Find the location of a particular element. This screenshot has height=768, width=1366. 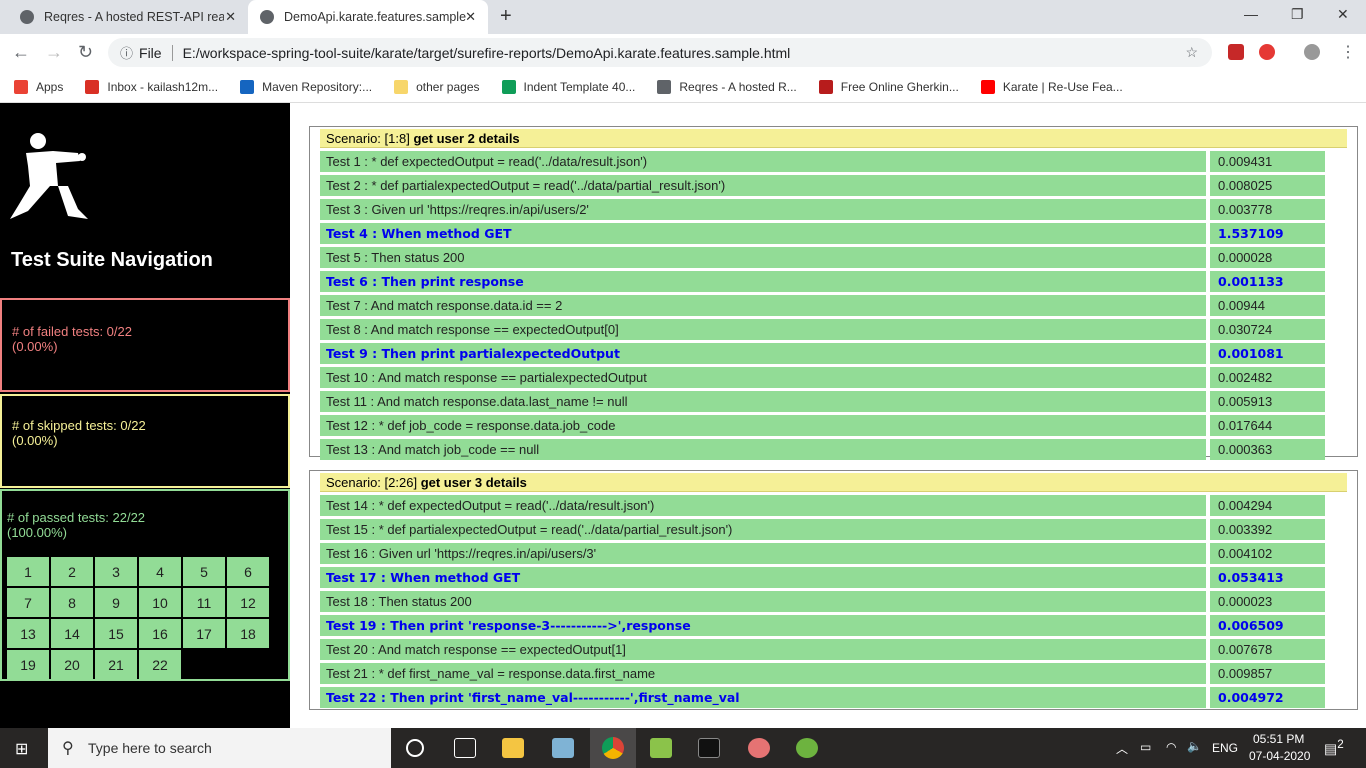

test-row: Test 5 : Then status 200 0.000028 is located at coordinates (838, 257).